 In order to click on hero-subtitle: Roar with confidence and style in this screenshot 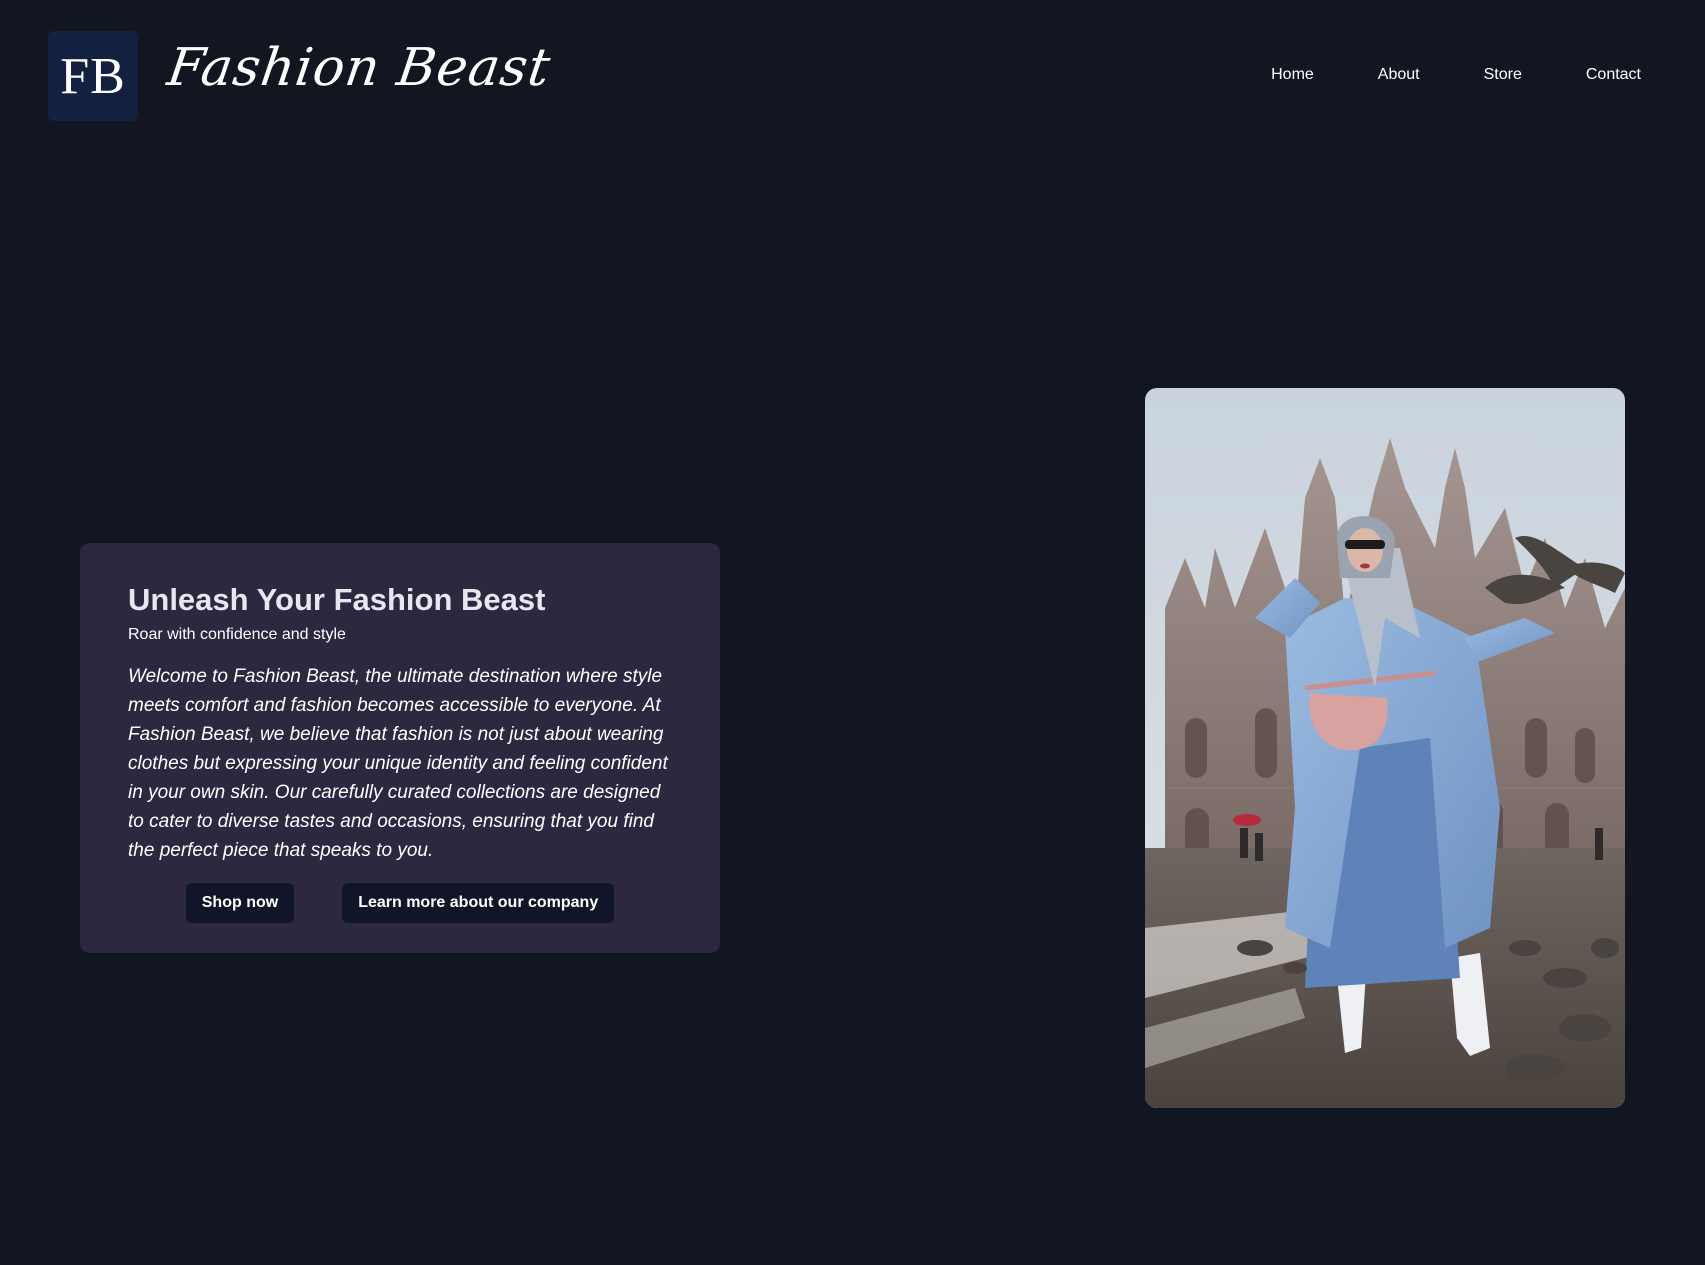, I will do `click(237, 635)`.